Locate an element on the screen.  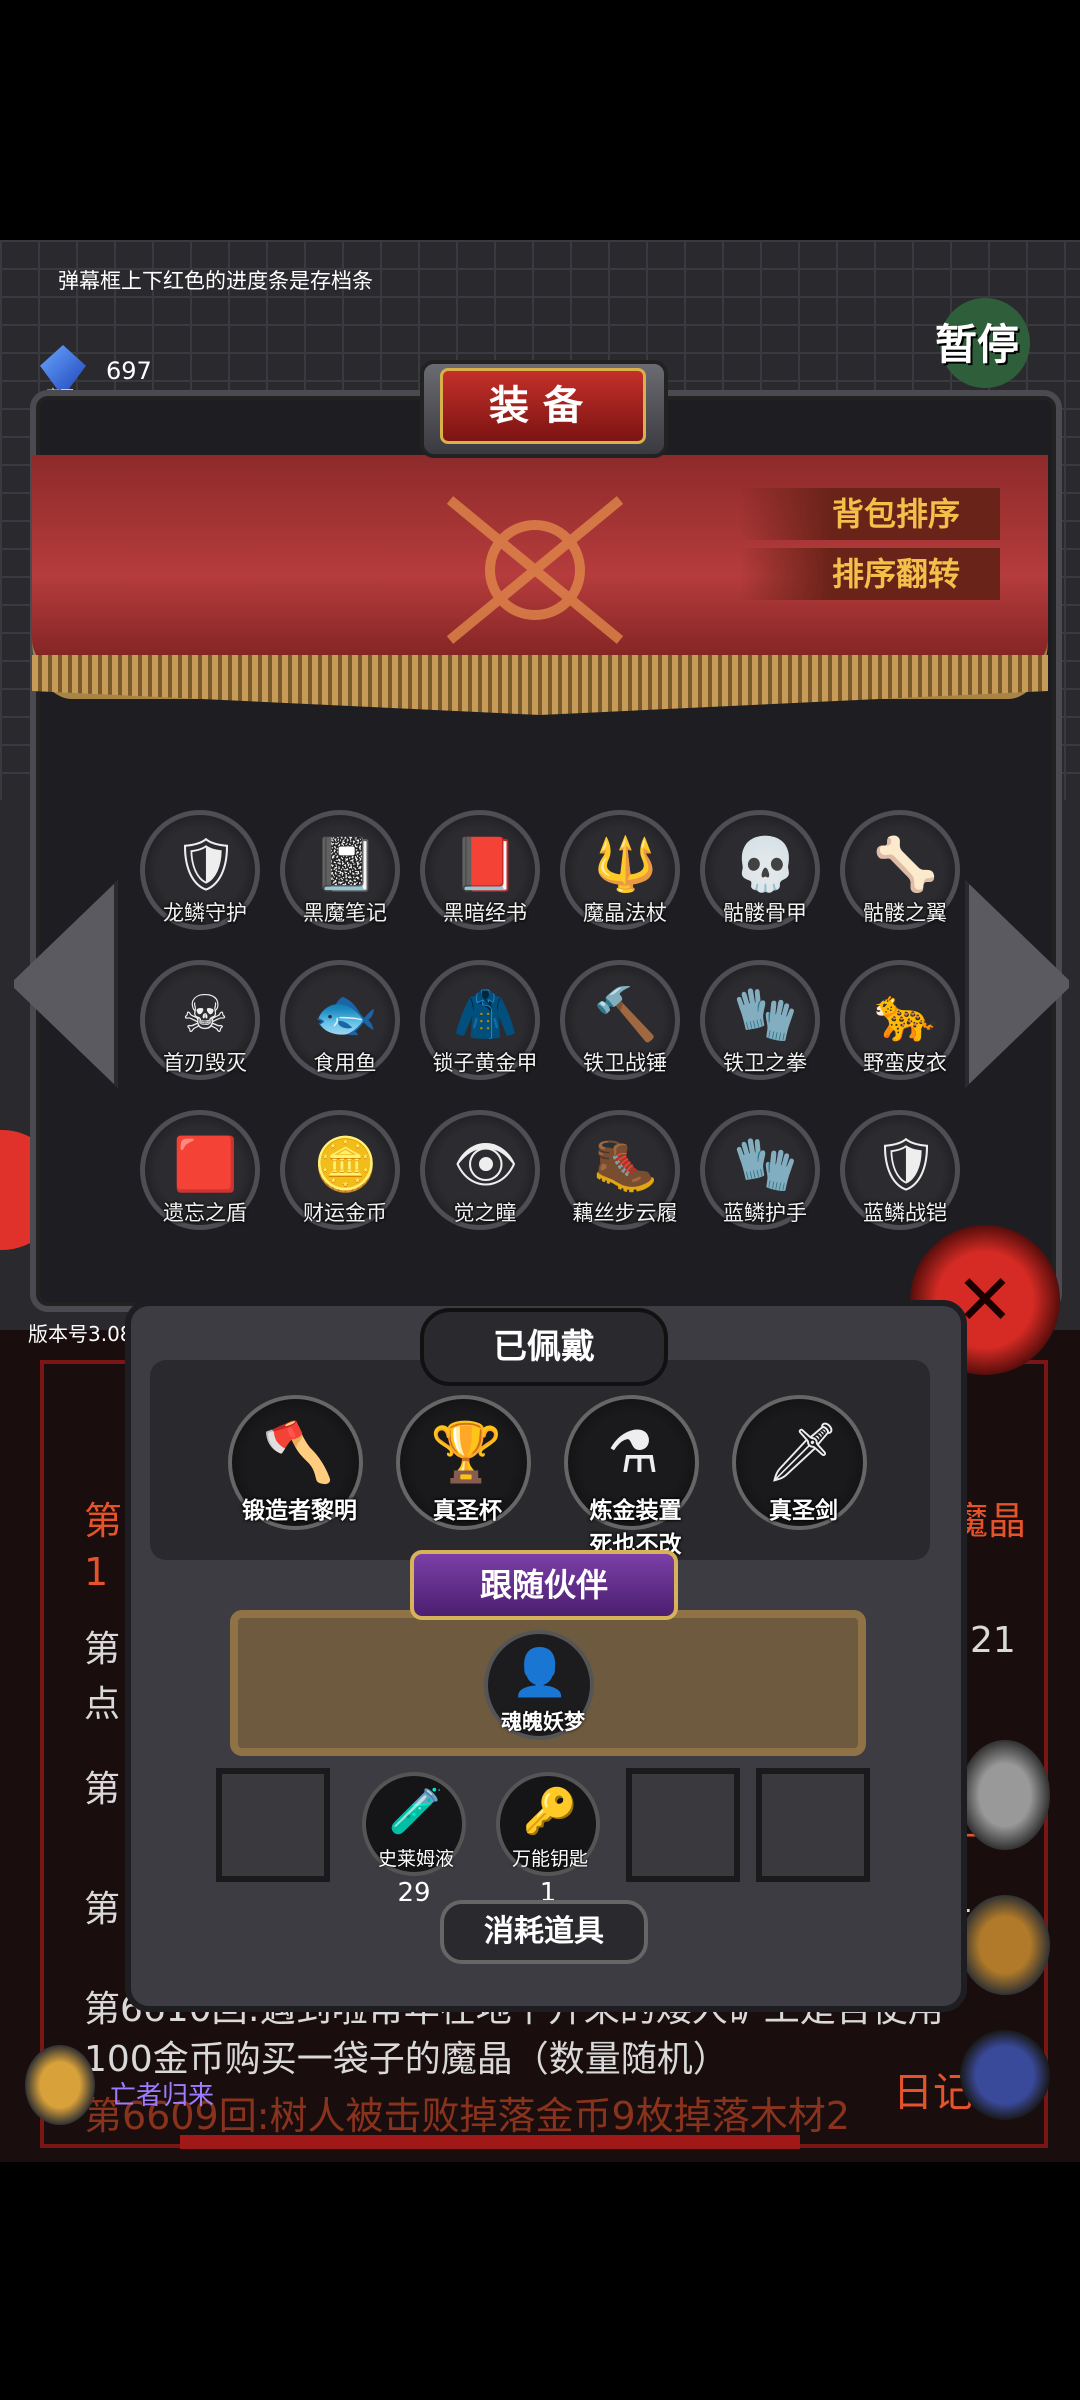
inventory-item: 📓 黑魔笔记 is located at coordinates (340, 870).